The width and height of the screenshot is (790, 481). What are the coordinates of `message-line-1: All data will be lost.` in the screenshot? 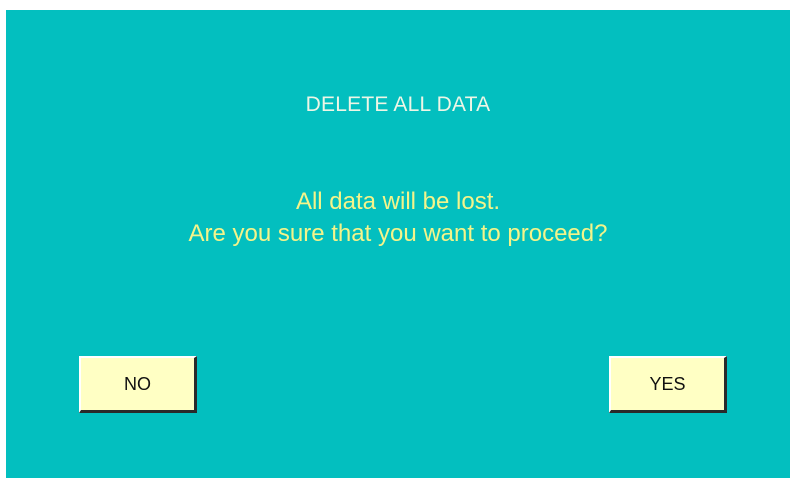 It's located at (398, 201).